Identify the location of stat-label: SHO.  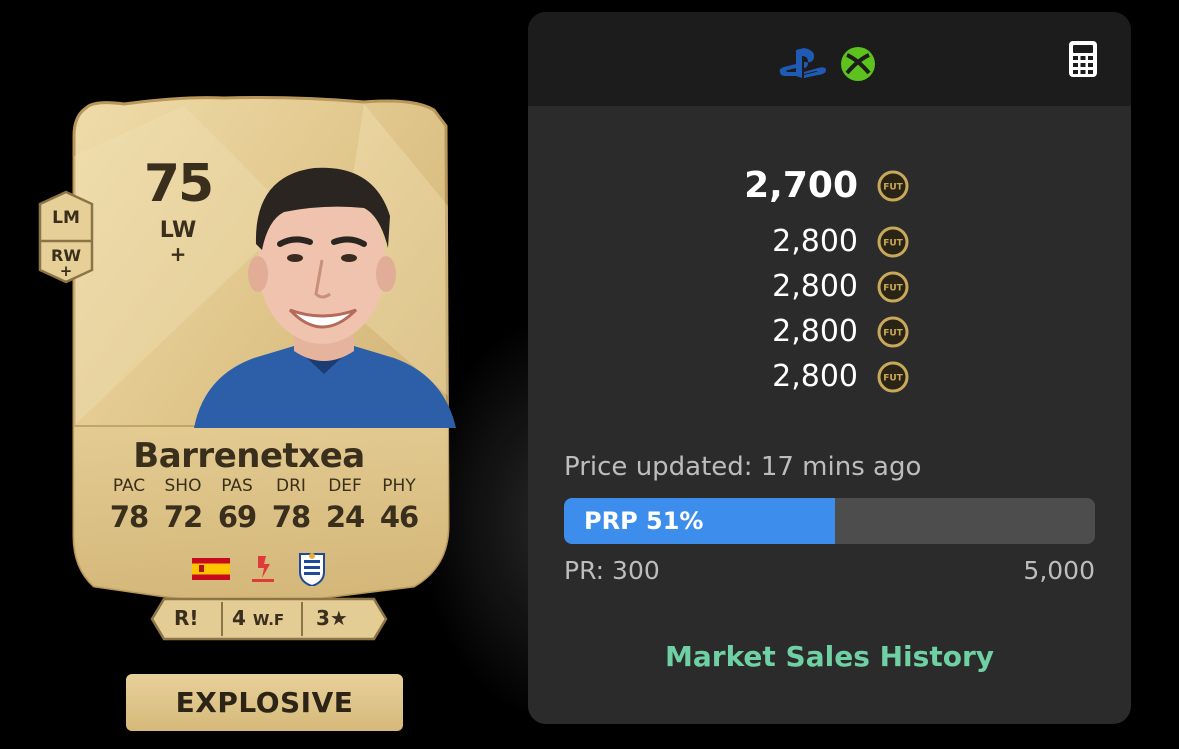
(183, 486).